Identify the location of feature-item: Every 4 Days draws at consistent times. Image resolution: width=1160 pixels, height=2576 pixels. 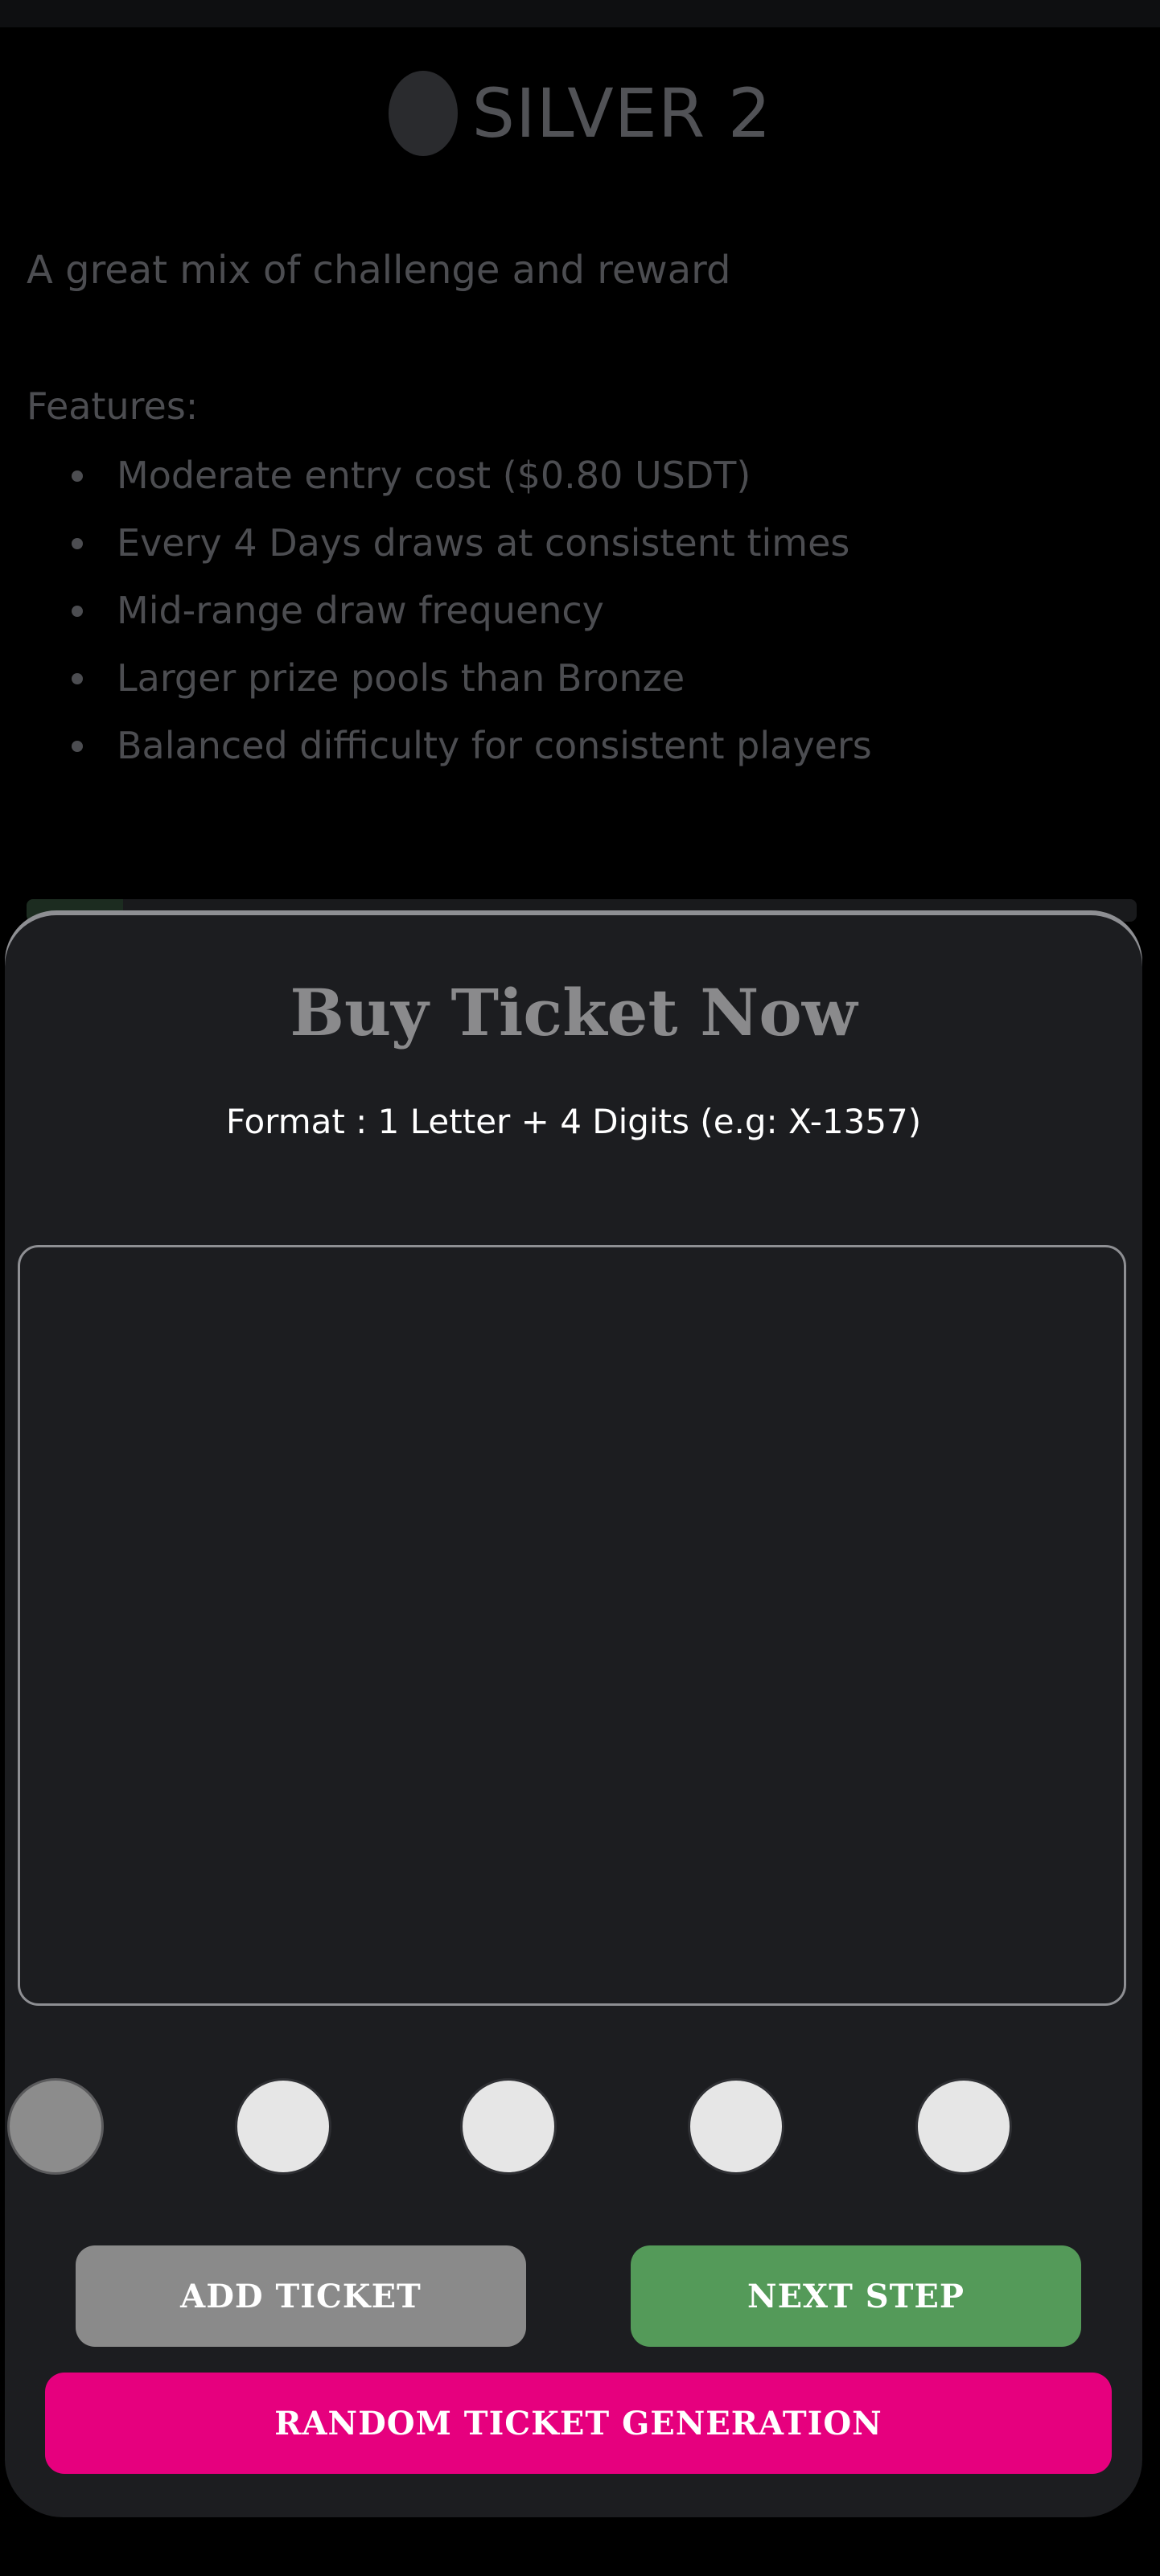
(449, 550).